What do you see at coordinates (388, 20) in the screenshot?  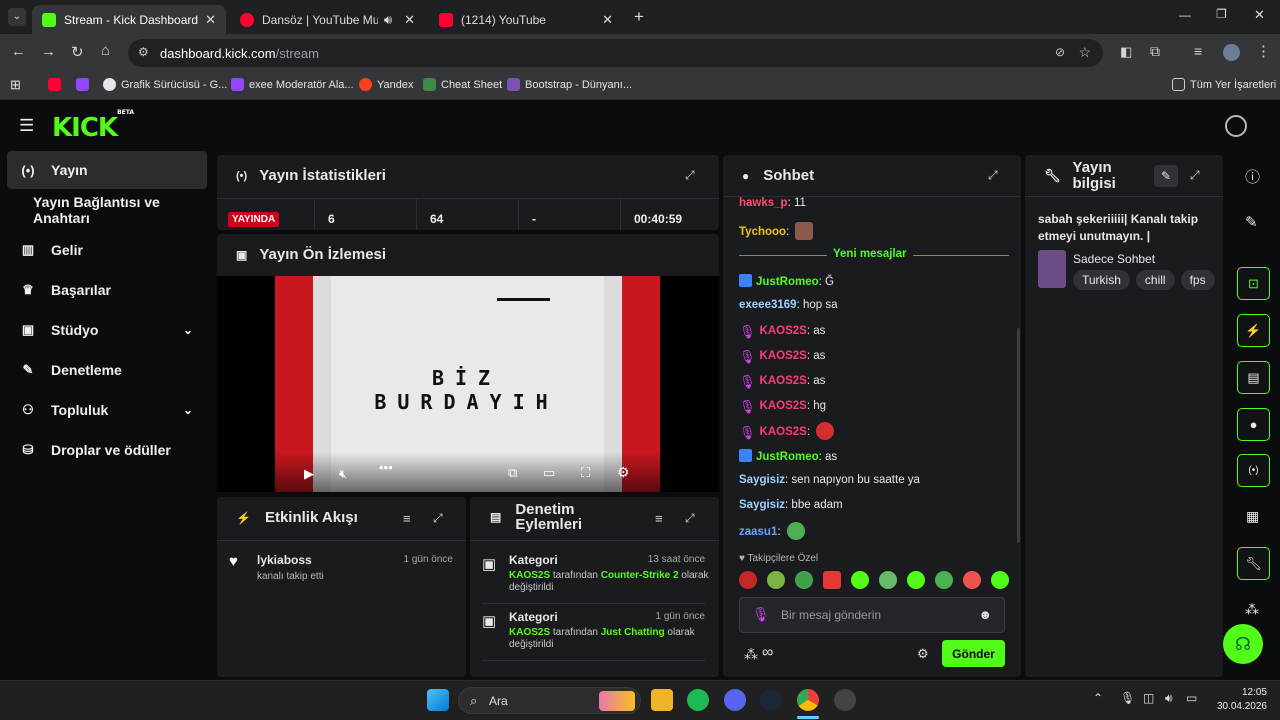 I see `speaker-icon: 🔊︎` at bounding box center [388, 20].